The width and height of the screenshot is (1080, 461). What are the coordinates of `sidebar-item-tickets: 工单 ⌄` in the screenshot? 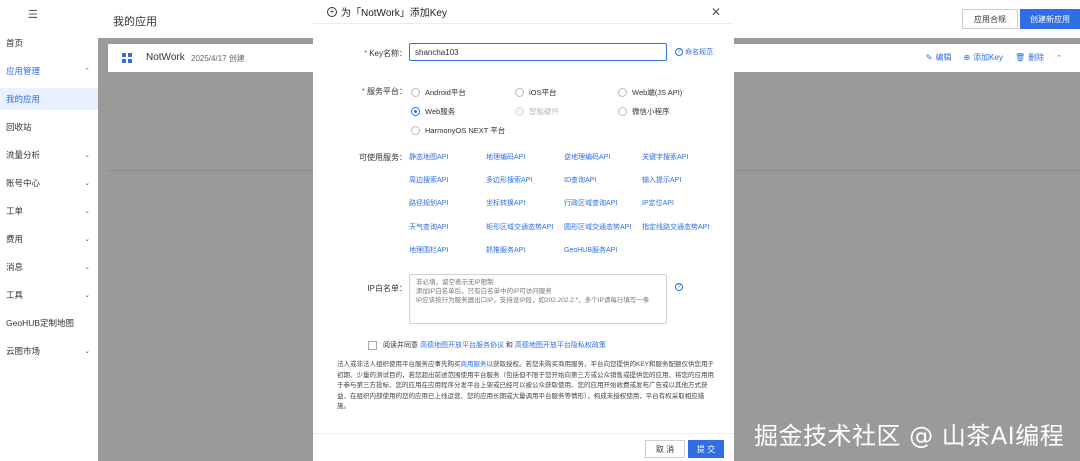 It's located at (49, 211).